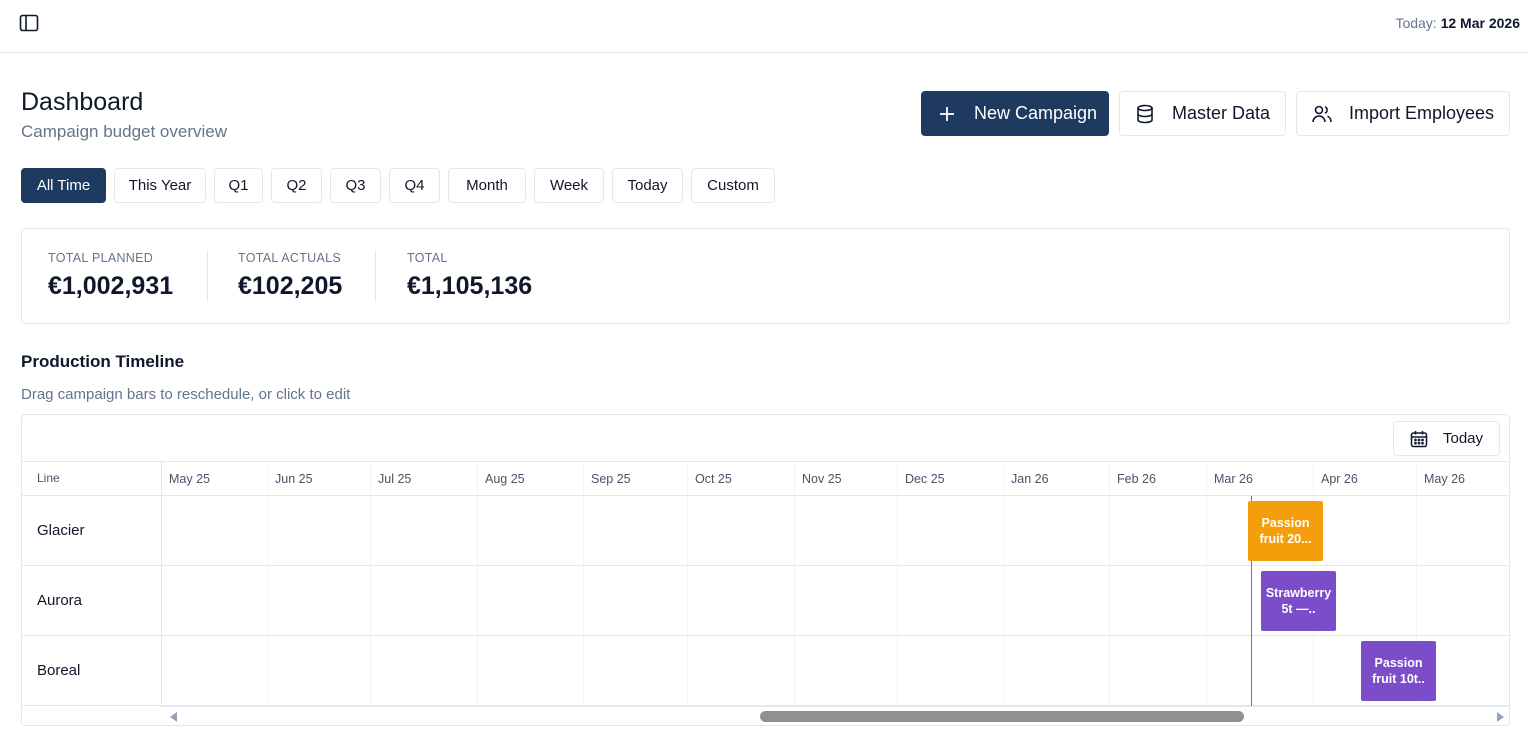 This screenshot has width=1528, height=729. I want to click on timeline-today-button: Today, so click(1446, 438).